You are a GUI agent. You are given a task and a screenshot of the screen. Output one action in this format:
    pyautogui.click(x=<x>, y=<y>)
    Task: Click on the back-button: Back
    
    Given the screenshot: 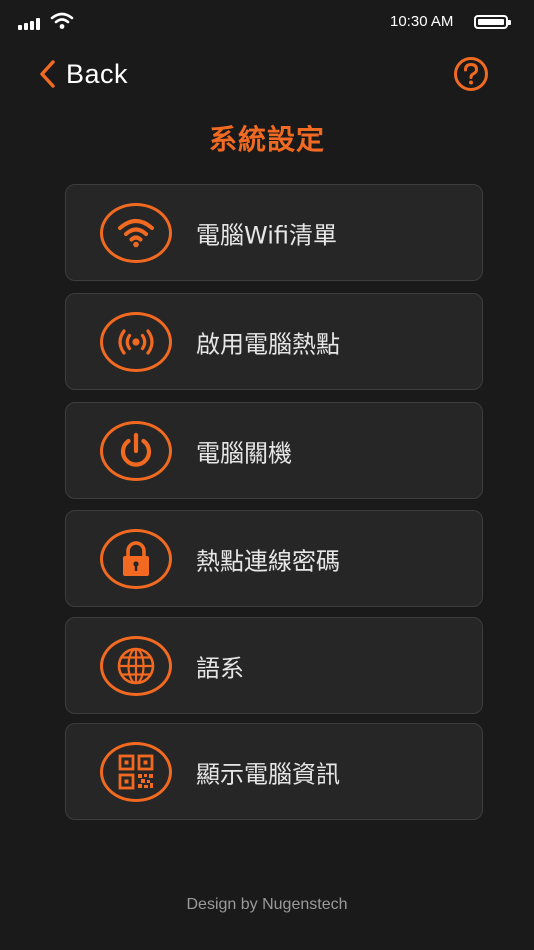 What is the action you would take?
    pyautogui.click(x=82, y=74)
    